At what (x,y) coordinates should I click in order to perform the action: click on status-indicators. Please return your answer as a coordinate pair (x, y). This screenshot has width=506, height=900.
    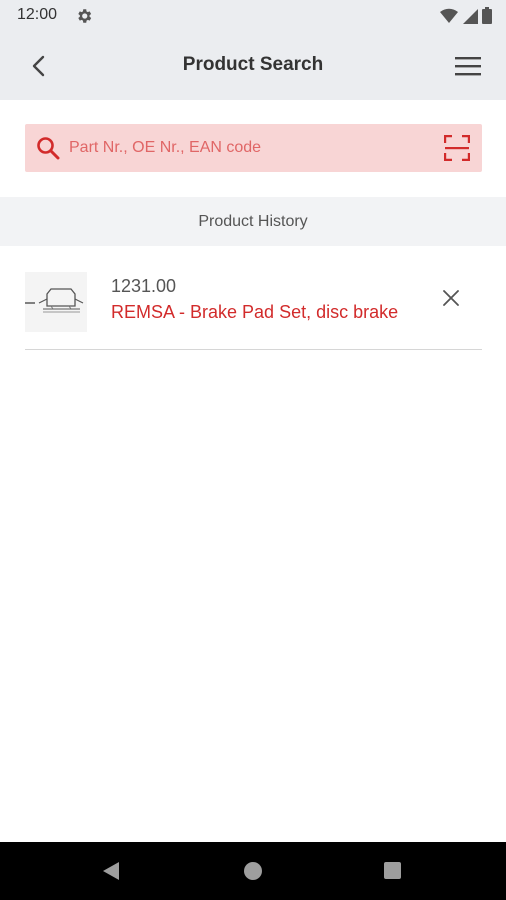
    Looking at the image, I should click on (466, 15).